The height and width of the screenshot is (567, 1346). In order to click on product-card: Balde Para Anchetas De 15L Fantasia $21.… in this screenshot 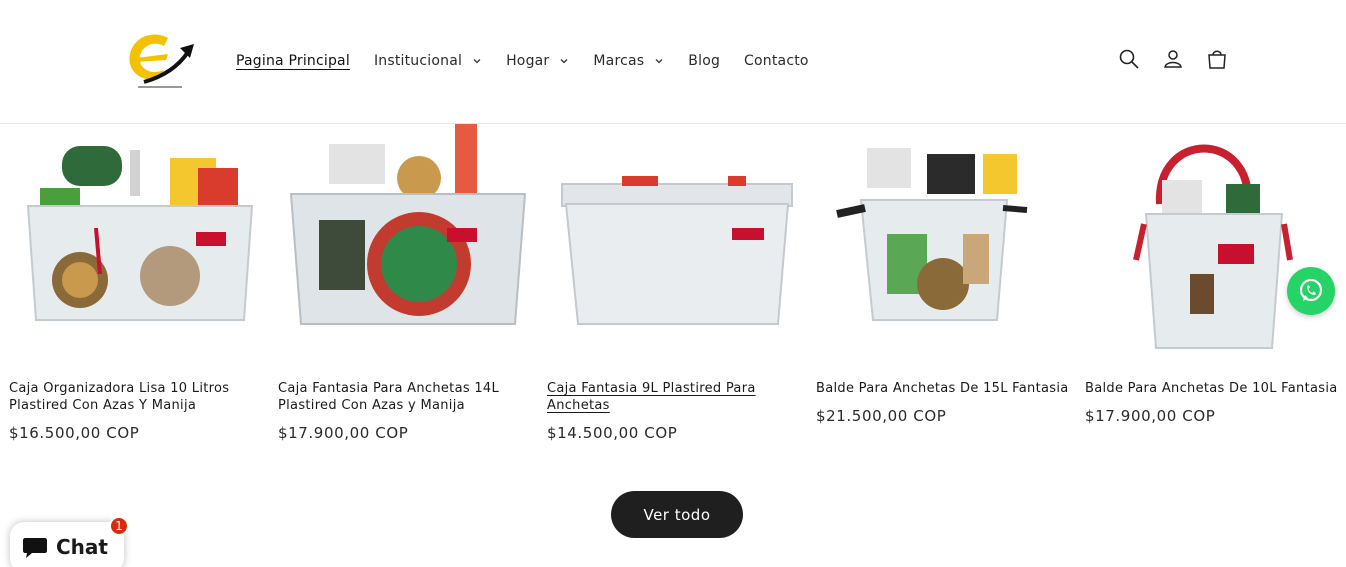, I will do `click(937, 274)`.